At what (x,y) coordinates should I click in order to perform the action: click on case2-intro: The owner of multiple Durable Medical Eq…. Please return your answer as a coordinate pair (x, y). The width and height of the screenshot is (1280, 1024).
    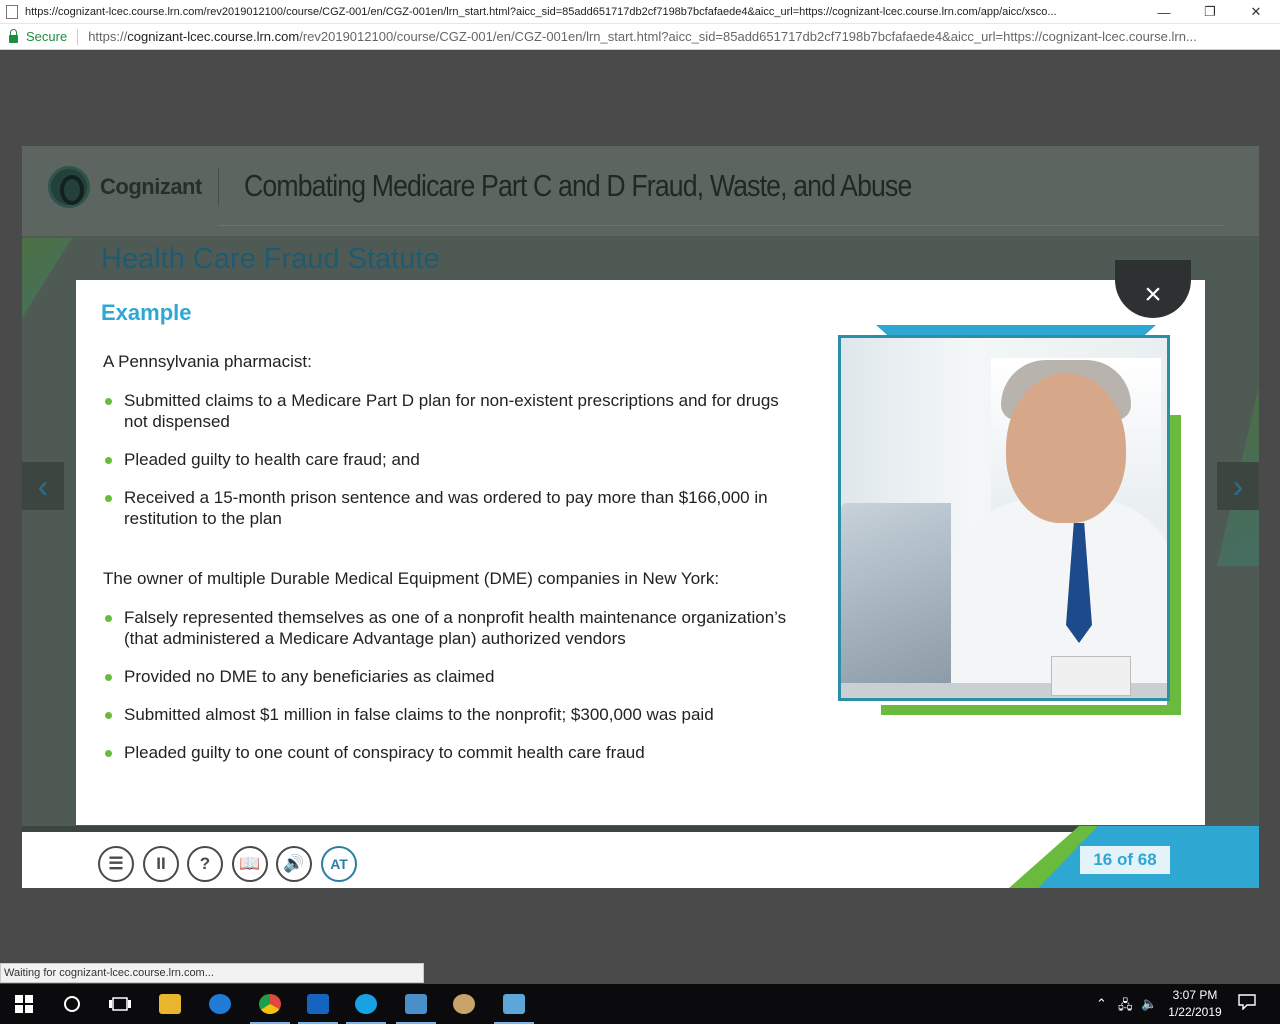
    Looking at the image, I should click on (411, 578).